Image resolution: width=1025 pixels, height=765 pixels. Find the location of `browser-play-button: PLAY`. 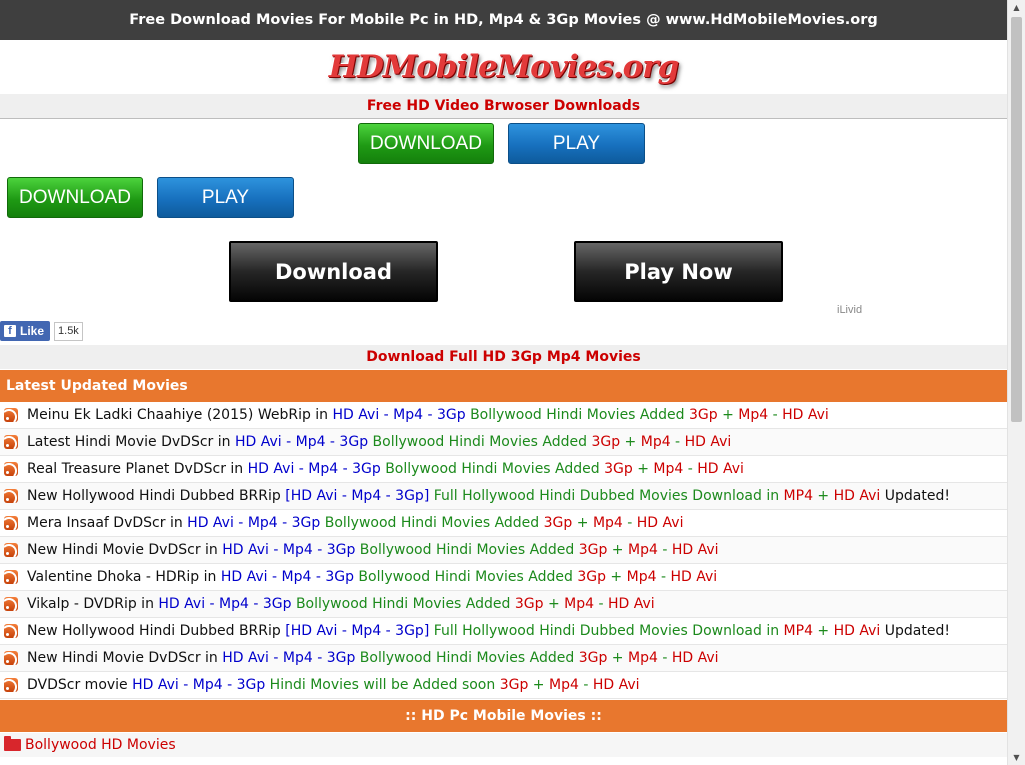

browser-play-button: PLAY is located at coordinates (576, 143).